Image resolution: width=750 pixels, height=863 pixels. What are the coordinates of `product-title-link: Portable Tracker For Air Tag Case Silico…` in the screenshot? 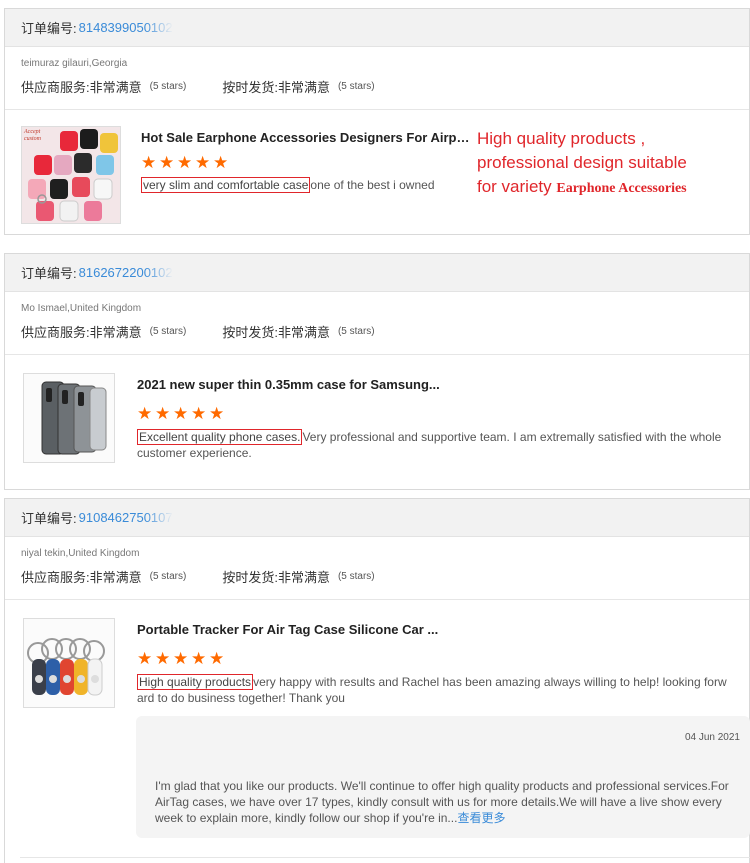 It's located at (289, 629).